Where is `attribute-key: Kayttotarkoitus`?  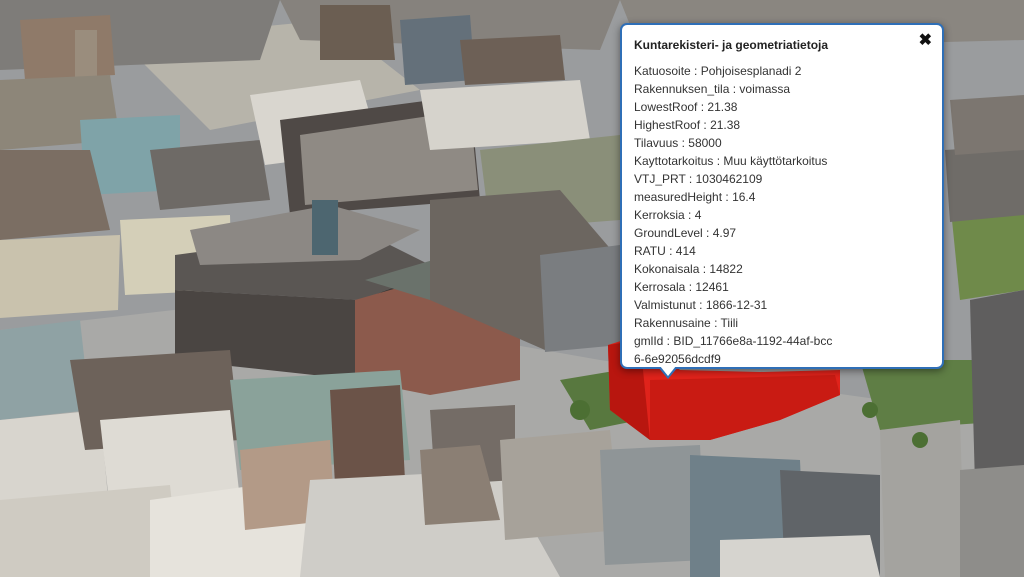
attribute-key: Kayttotarkoitus is located at coordinates (674, 161).